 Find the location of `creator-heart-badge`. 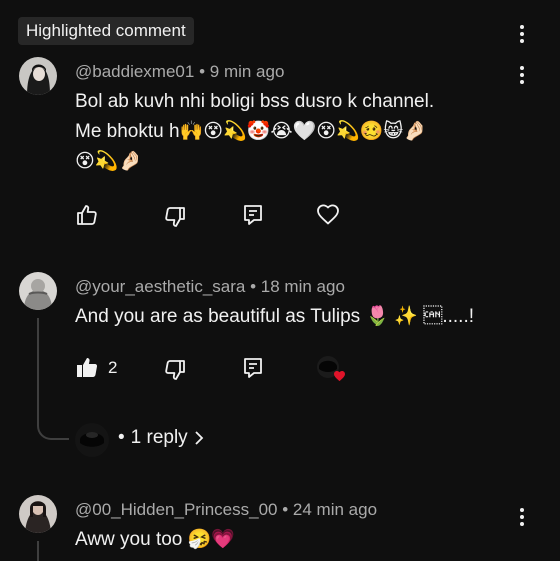

creator-heart-badge is located at coordinates (331, 369).